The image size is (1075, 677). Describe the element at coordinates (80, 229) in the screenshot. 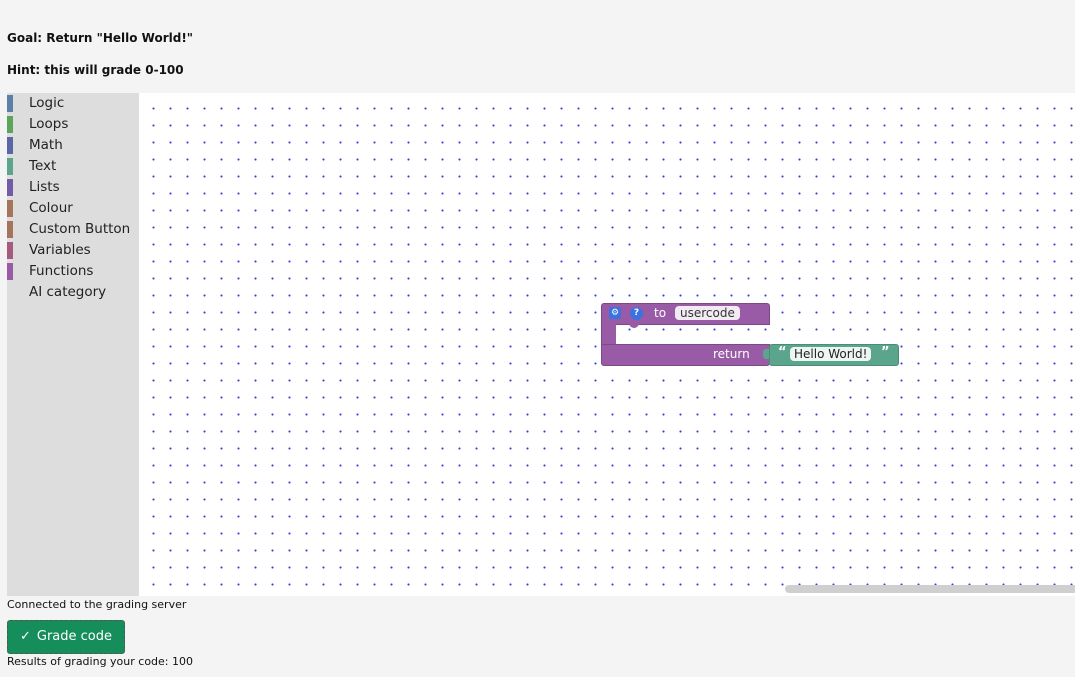

I see `category-label: Custom Button` at that location.